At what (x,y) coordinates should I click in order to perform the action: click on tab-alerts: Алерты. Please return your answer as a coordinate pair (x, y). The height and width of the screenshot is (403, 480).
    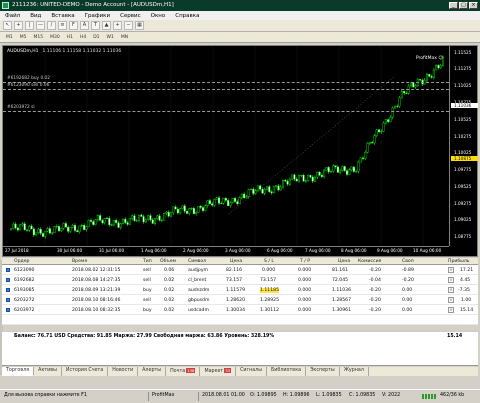
    Looking at the image, I should click on (152, 371).